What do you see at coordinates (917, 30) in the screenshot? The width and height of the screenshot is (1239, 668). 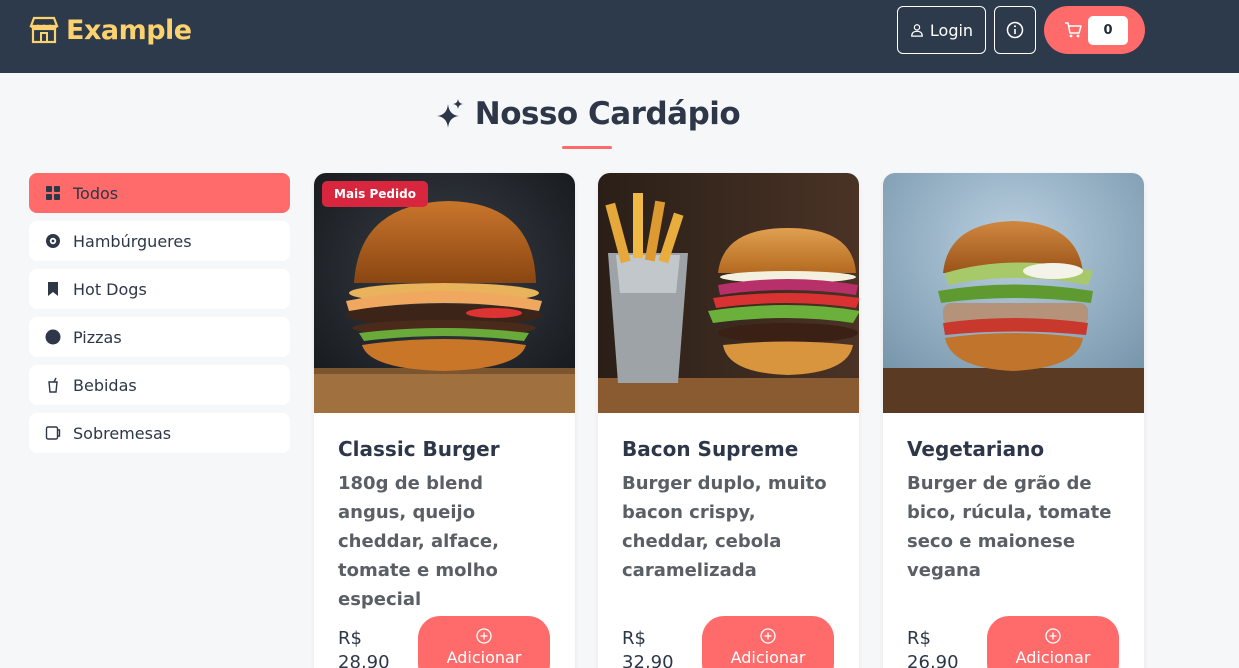 I see `user-icon` at bounding box center [917, 30].